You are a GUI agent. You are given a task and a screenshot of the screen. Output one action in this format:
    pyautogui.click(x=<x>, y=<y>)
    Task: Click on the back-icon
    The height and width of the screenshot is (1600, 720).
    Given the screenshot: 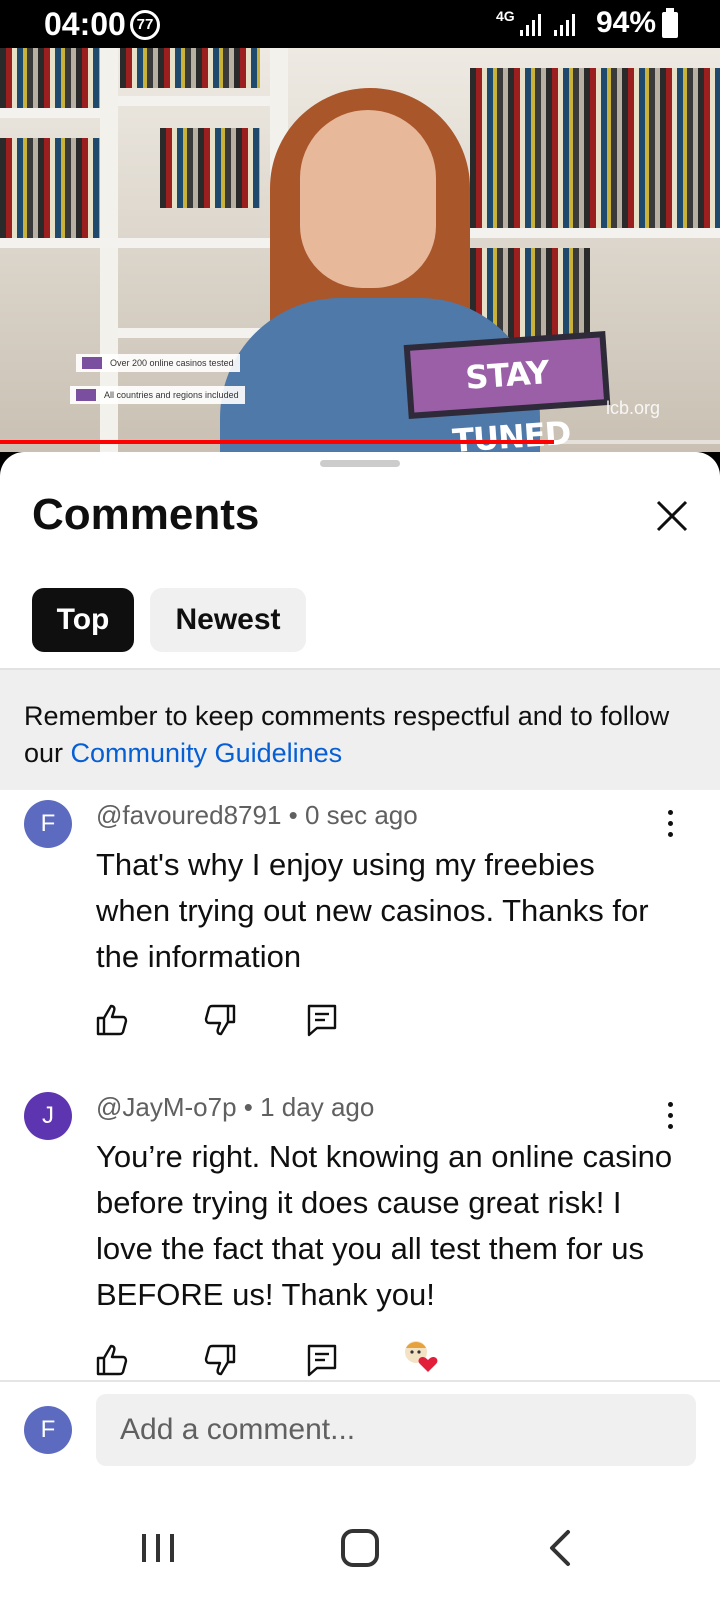 What is the action you would take?
    pyautogui.click(x=562, y=1548)
    